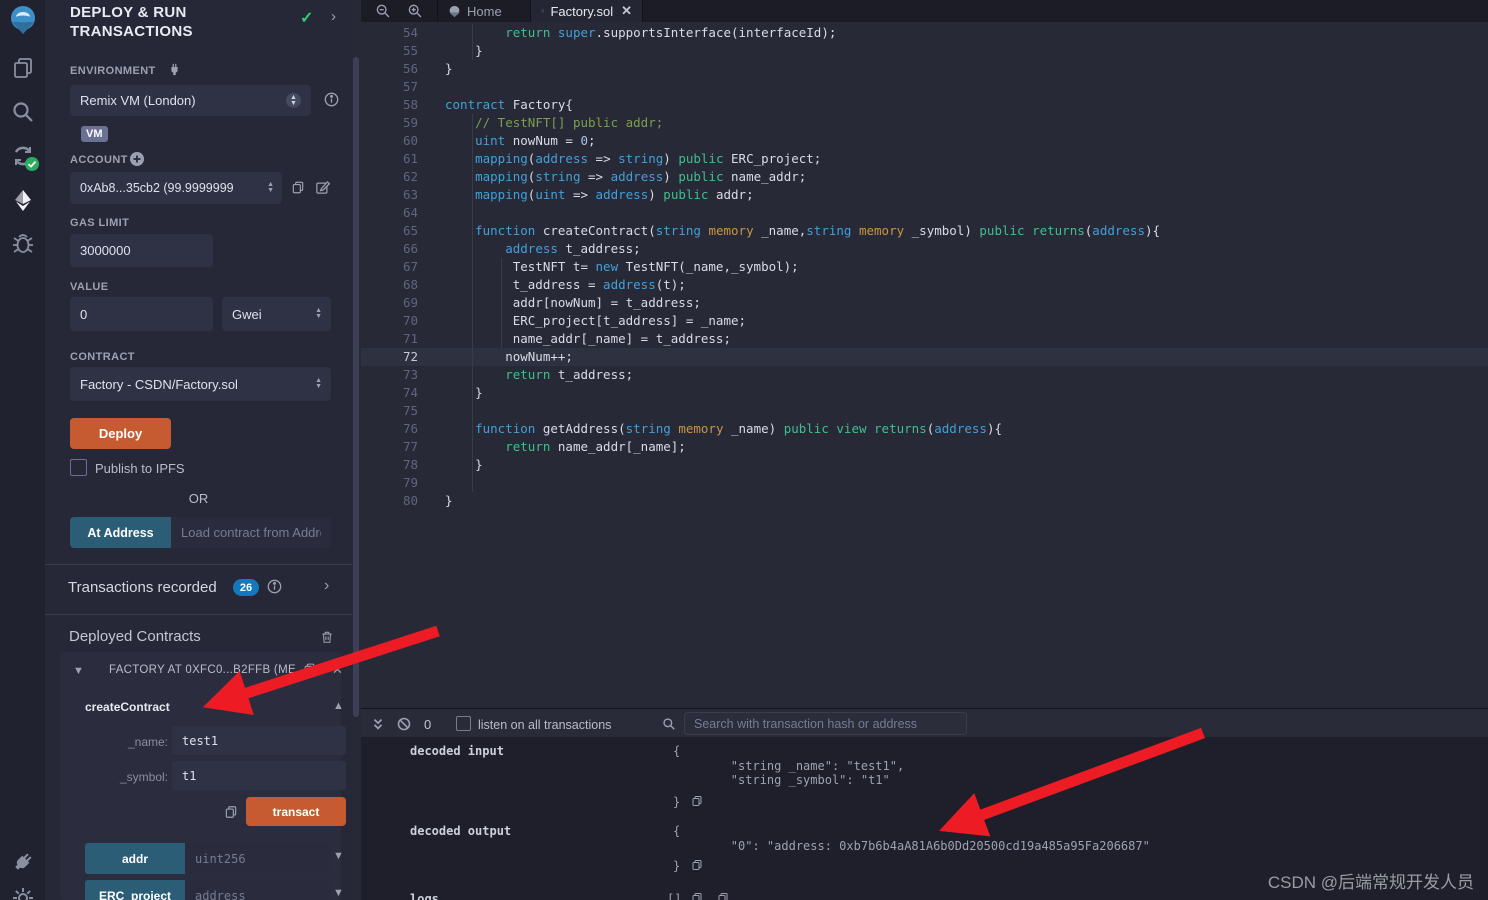 The width and height of the screenshot is (1488, 900). I want to click on function-collapse-chevron-icon: ▲, so click(338, 706).